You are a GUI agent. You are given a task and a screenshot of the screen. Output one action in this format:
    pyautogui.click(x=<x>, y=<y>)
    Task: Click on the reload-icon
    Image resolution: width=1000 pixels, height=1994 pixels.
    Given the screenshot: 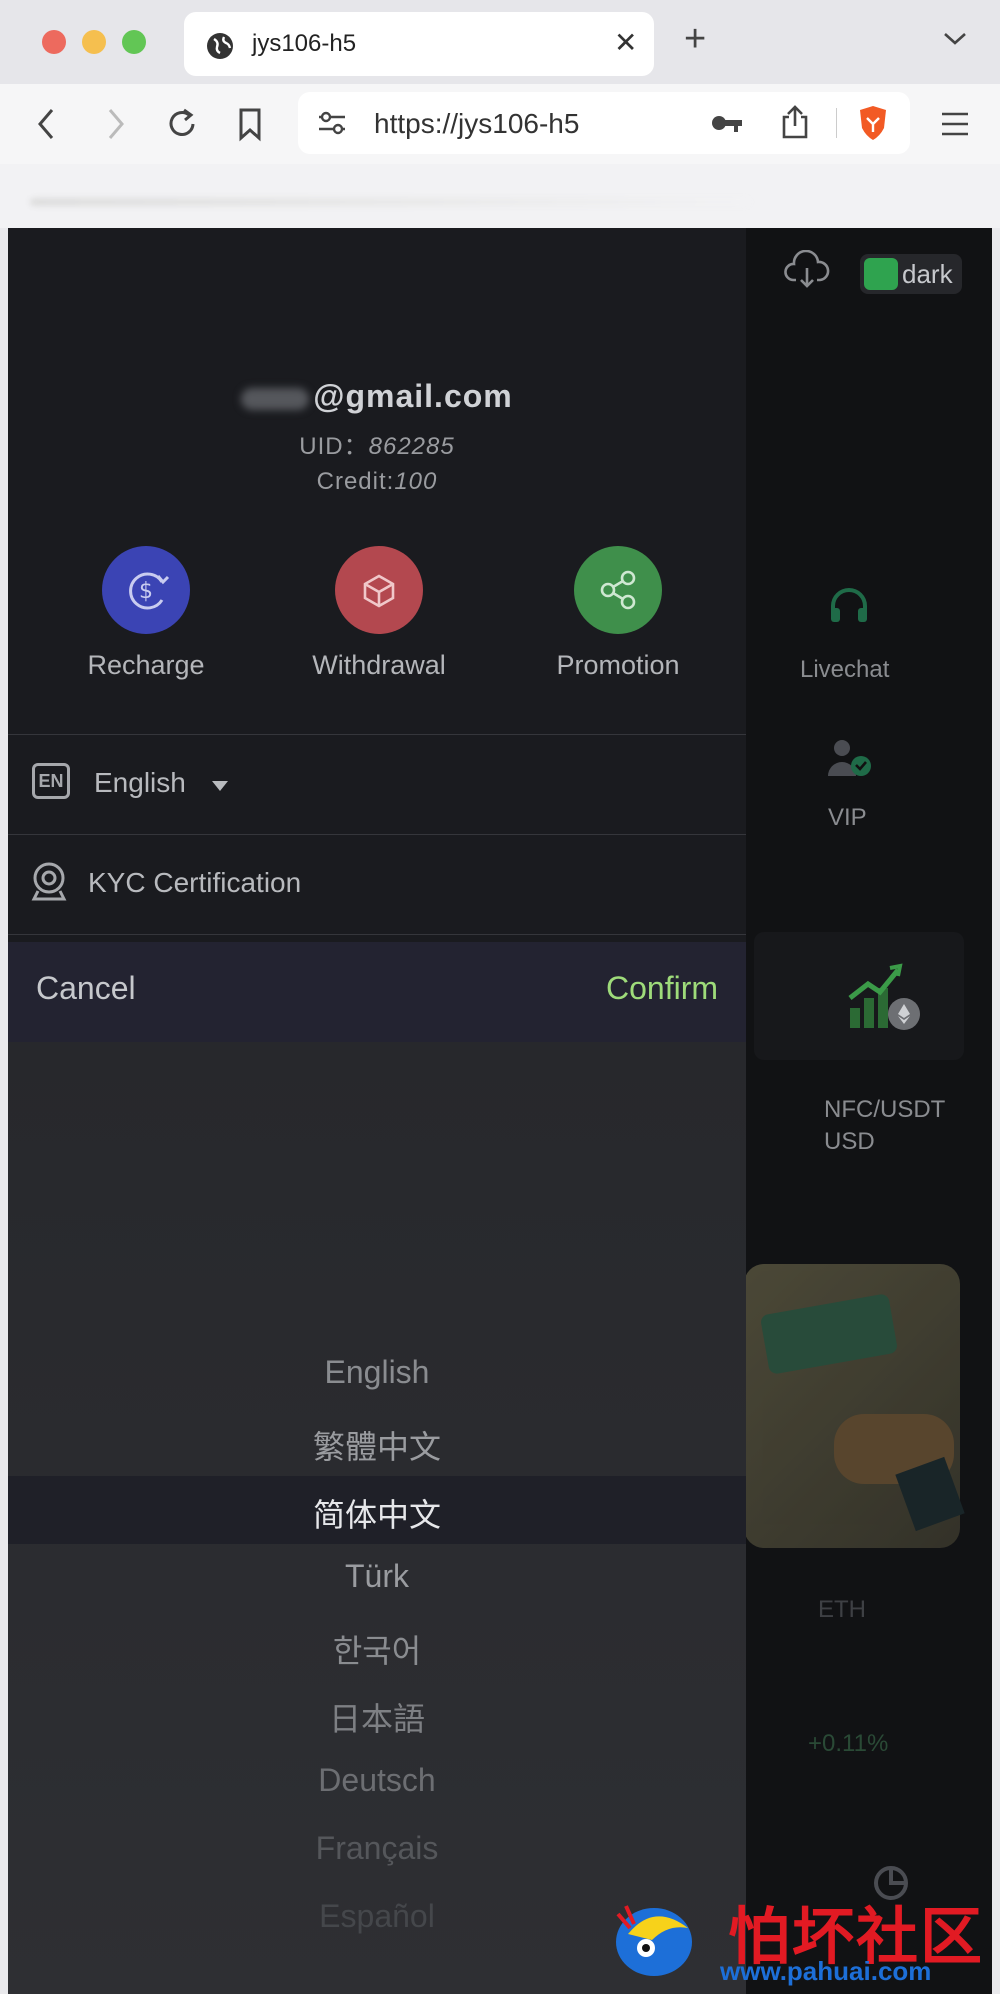 What is the action you would take?
    pyautogui.click(x=182, y=126)
    